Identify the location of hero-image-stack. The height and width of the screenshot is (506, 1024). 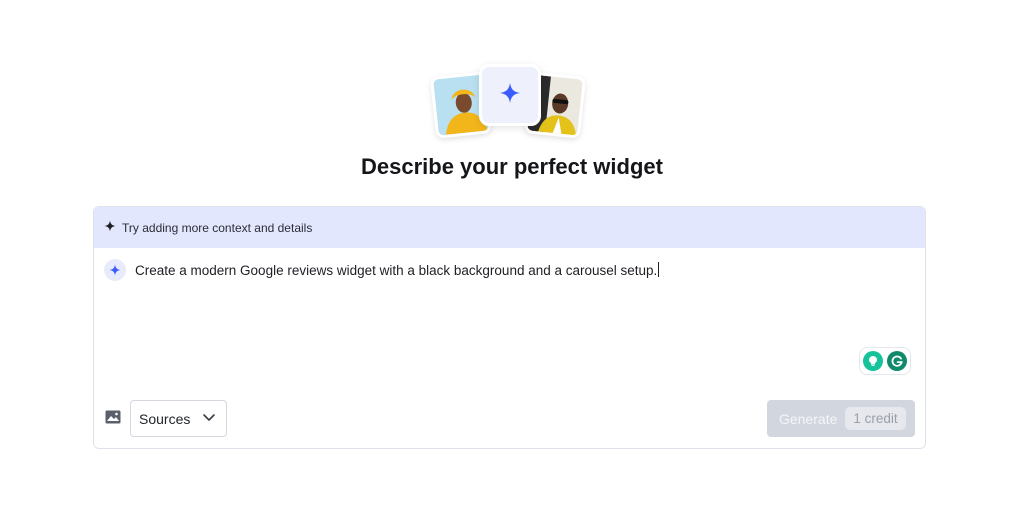
(509, 102).